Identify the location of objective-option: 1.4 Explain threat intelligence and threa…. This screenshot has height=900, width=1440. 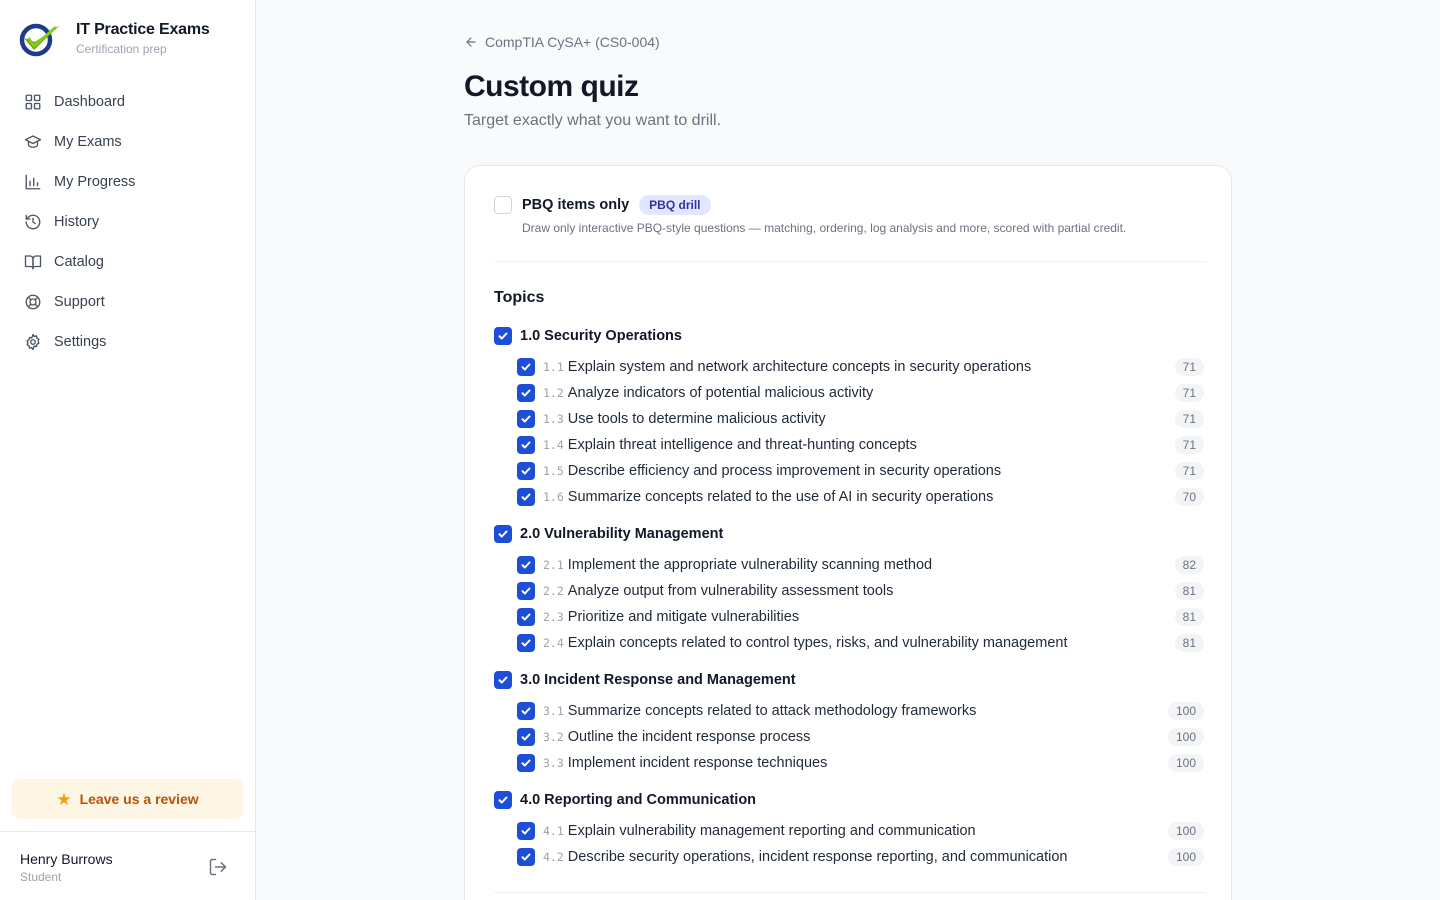
(849, 445).